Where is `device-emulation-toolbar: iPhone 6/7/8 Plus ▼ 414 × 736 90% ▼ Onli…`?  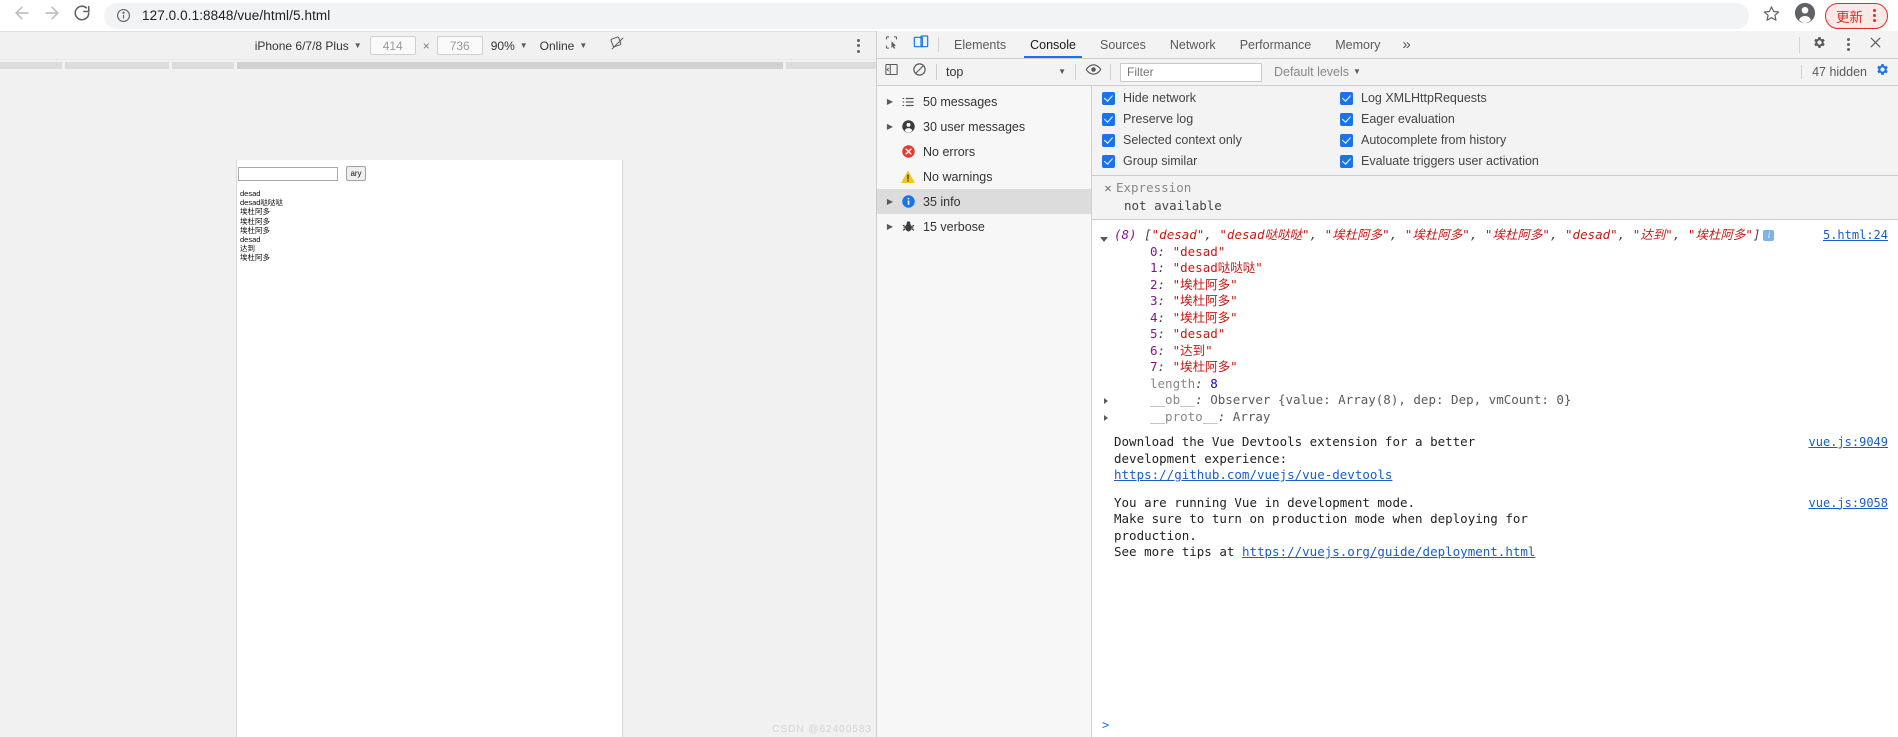
device-emulation-toolbar: iPhone 6/7/8 Plus ▼ 414 × 736 90% ▼ Onli… is located at coordinates (438, 46).